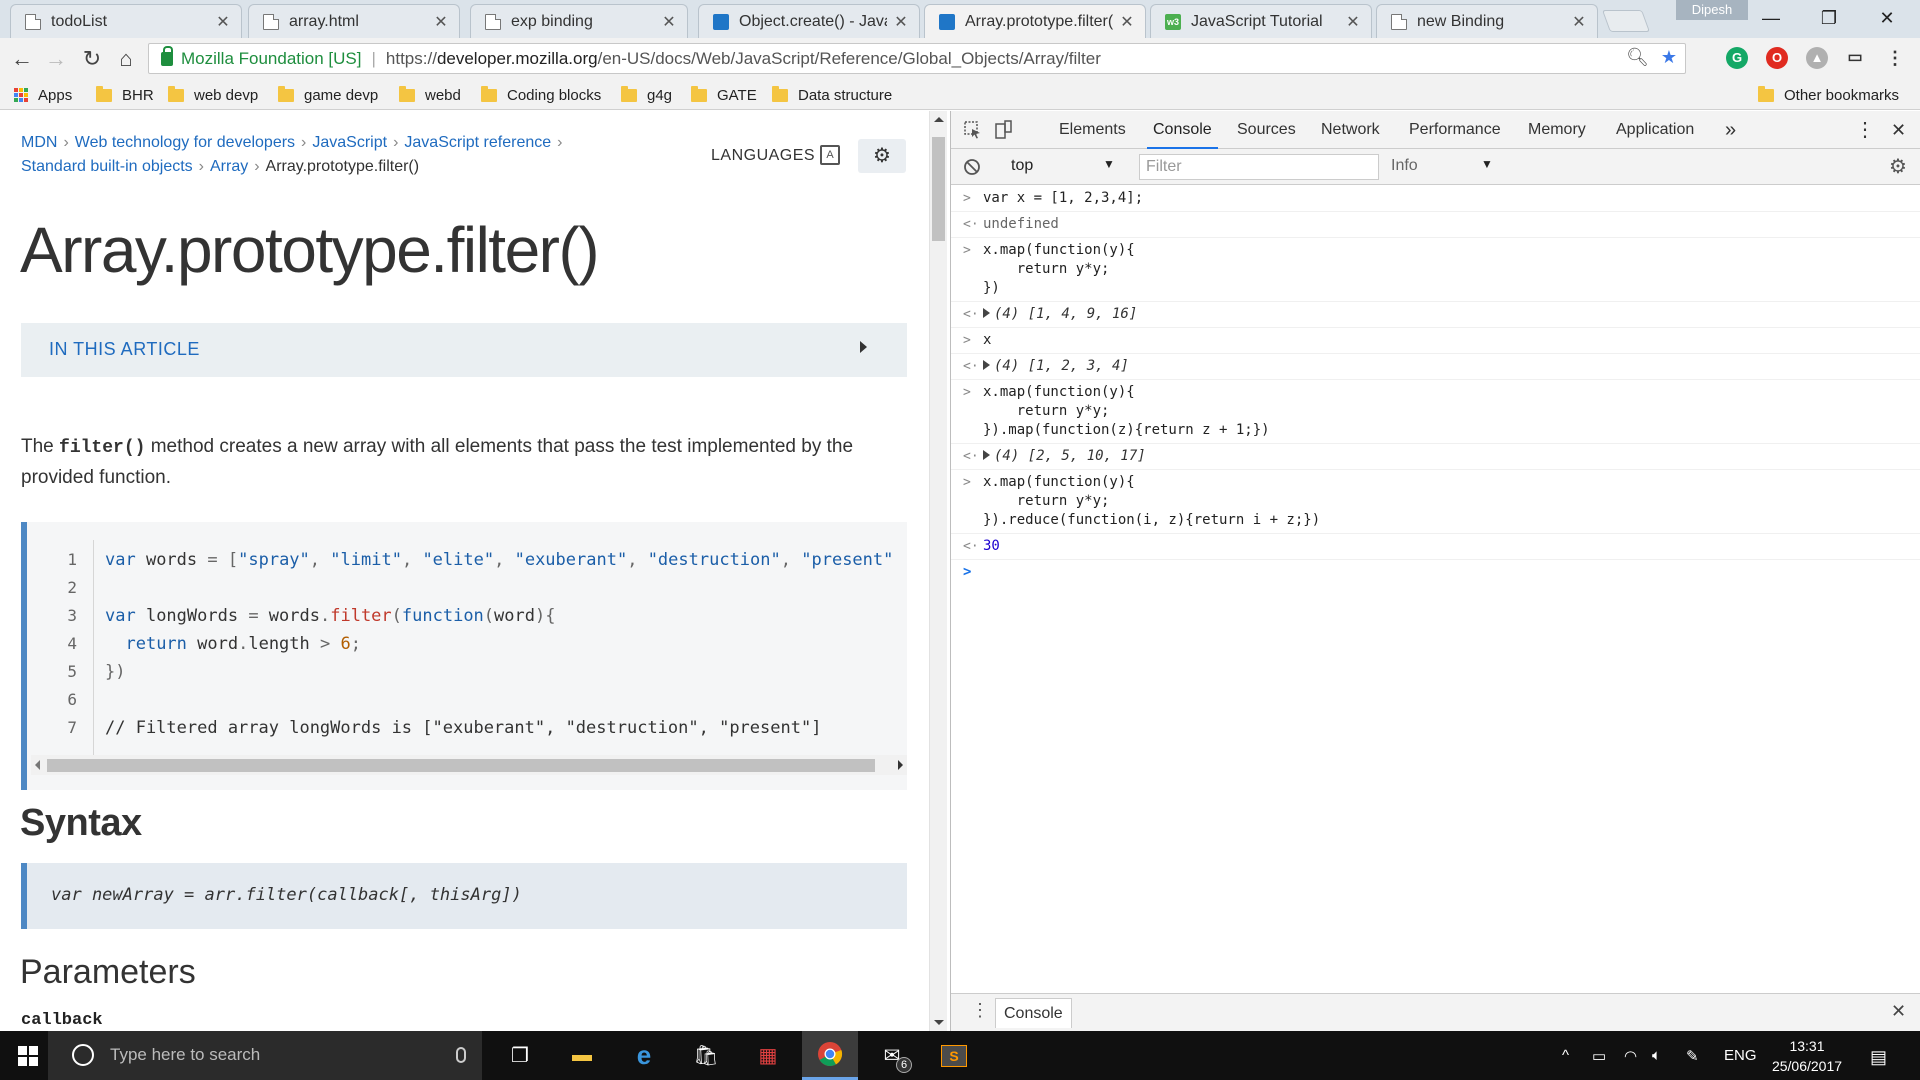  I want to click on mail-icon: ✉ 6, so click(892, 1055).